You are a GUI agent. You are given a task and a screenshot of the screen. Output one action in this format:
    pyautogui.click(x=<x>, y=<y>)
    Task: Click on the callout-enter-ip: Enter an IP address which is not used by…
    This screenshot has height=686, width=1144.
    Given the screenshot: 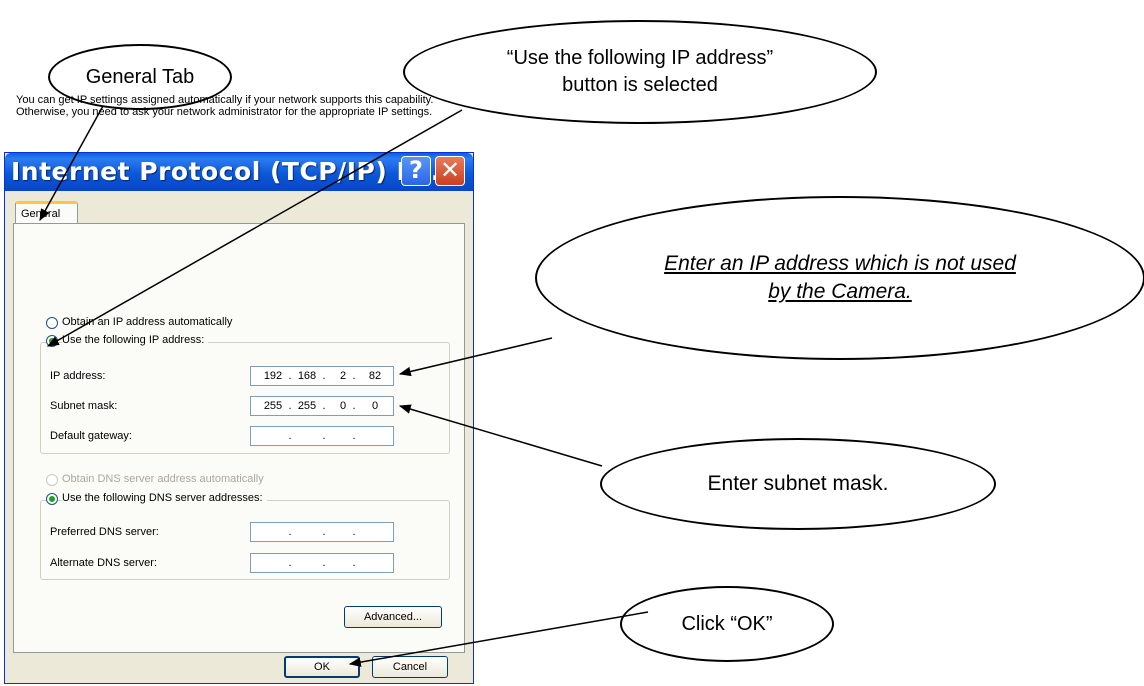 What is the action you would take?
    pyautogui.click(x=839, y=278)
    